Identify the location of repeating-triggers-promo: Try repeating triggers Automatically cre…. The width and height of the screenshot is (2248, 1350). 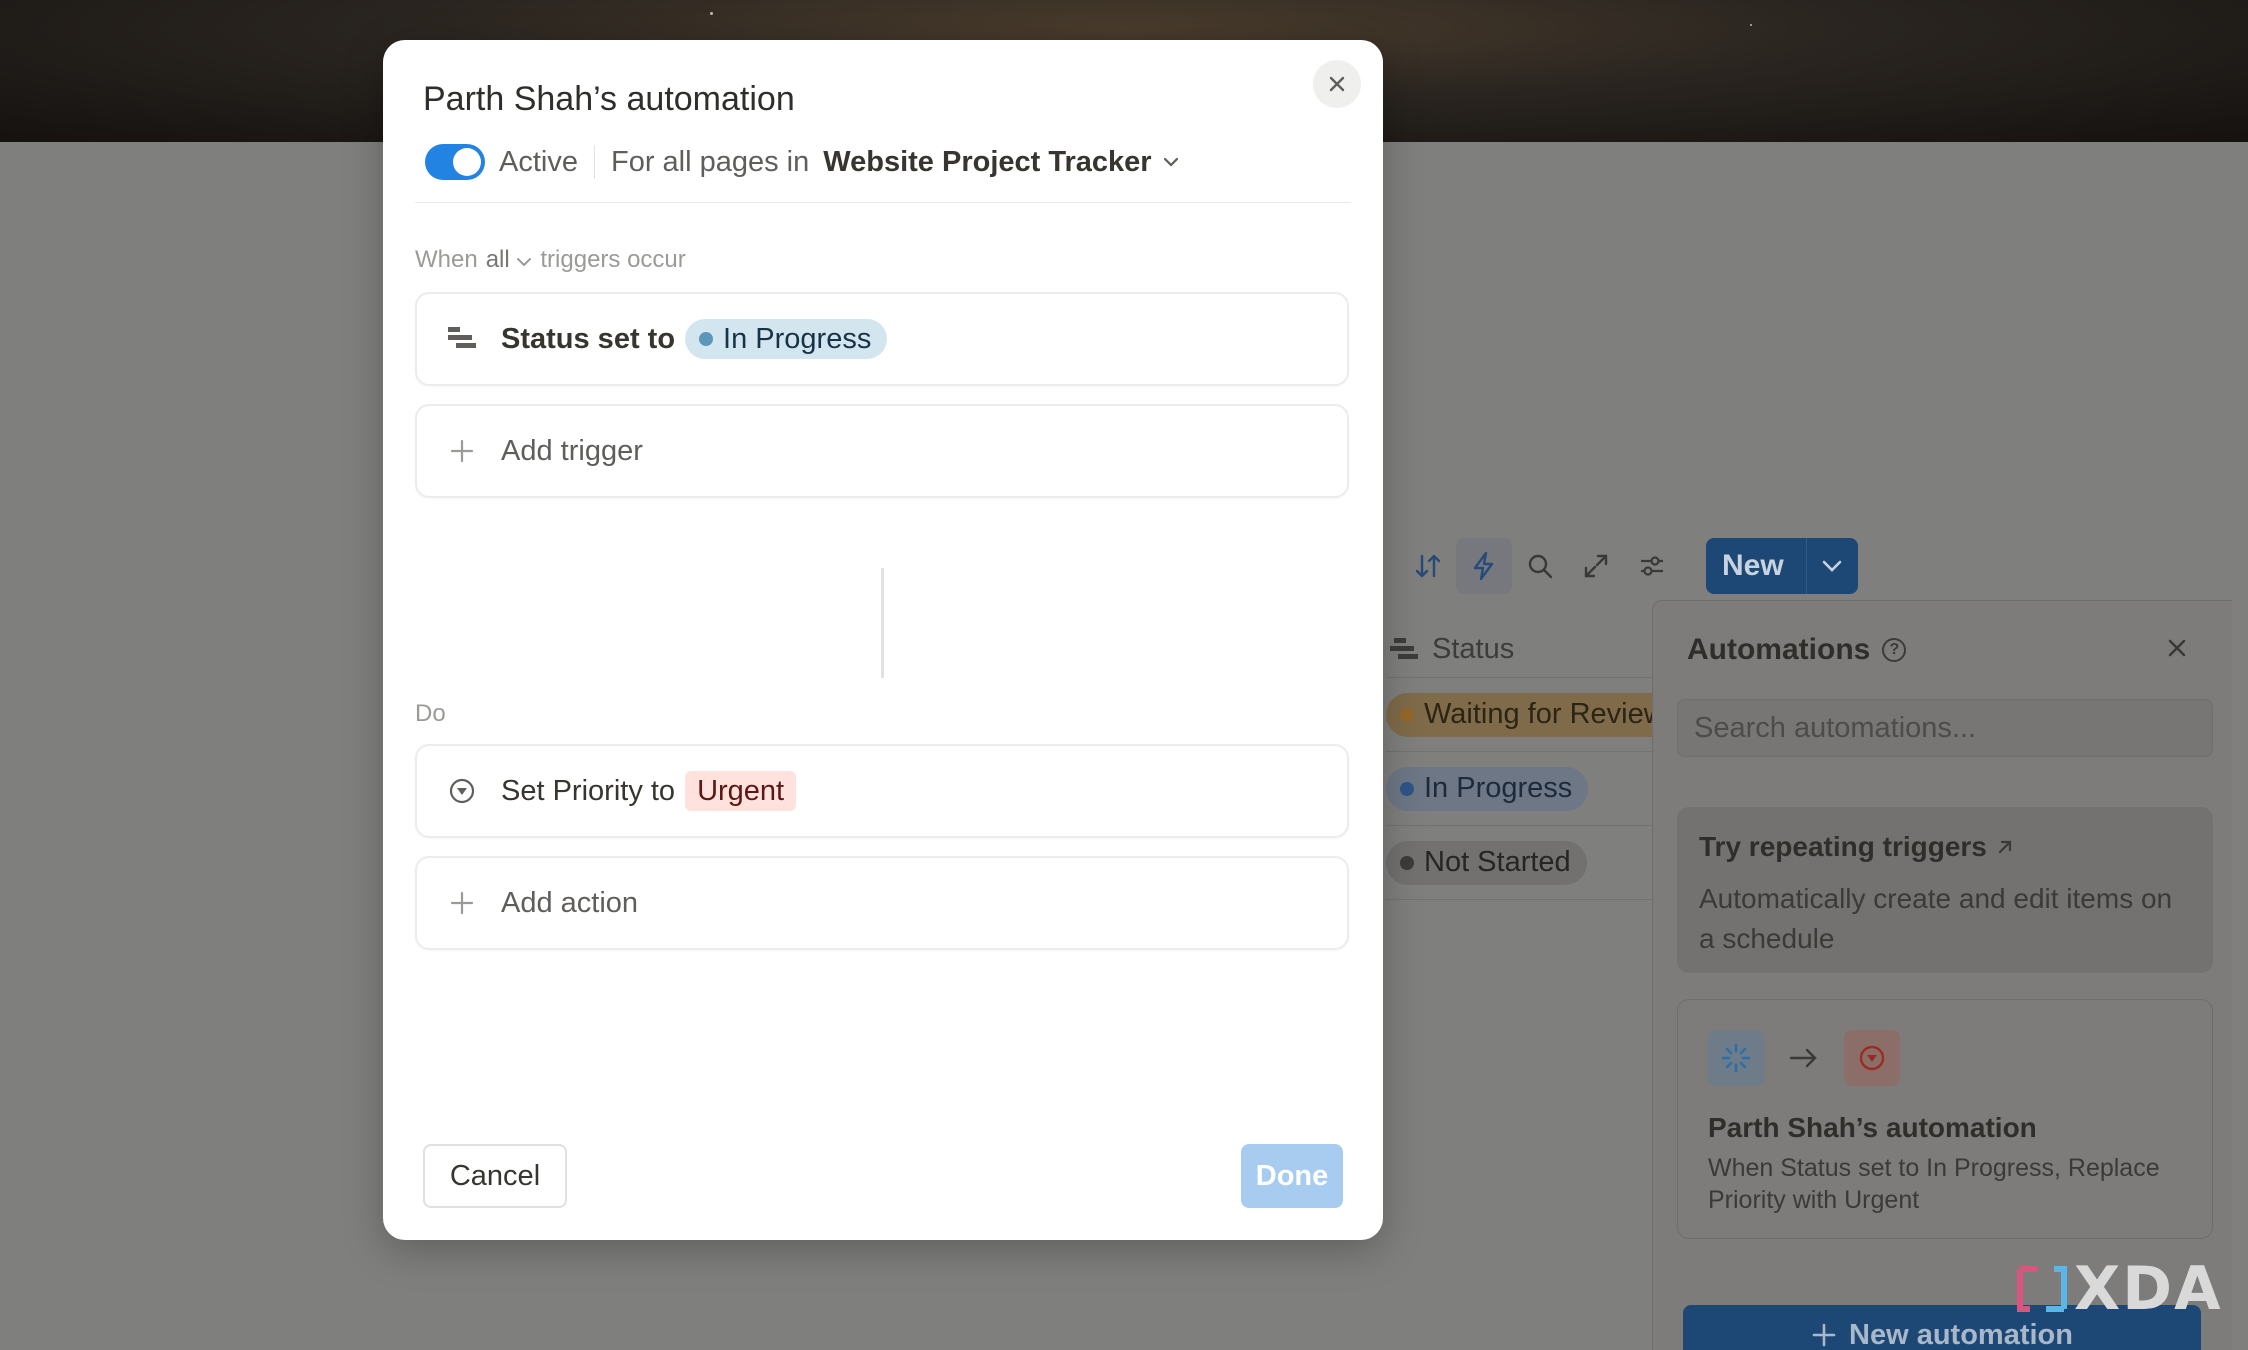
(1945, 890).